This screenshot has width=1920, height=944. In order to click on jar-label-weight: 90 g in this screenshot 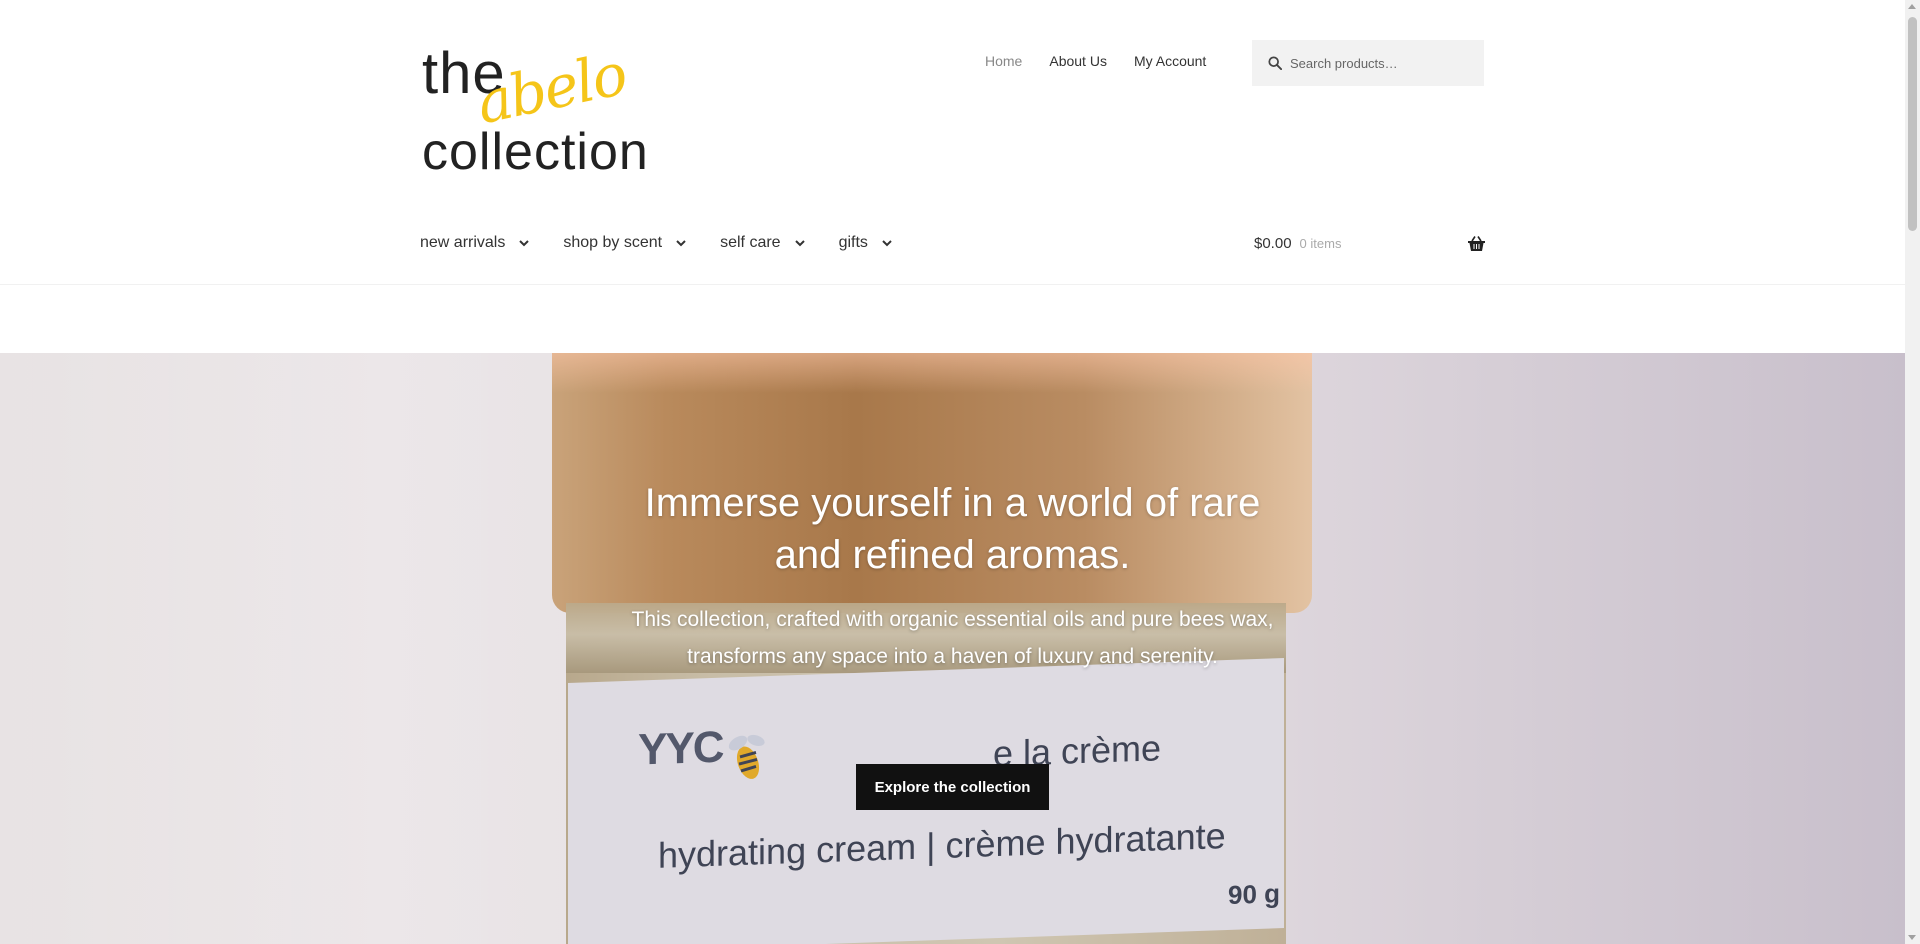, I will do `click(1254, 894)`.